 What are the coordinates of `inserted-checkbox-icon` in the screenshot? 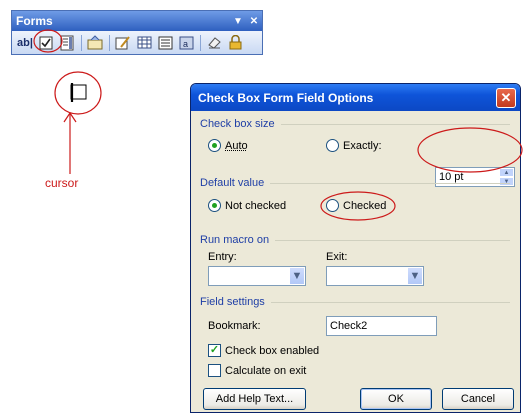 It's located at (78, 92).